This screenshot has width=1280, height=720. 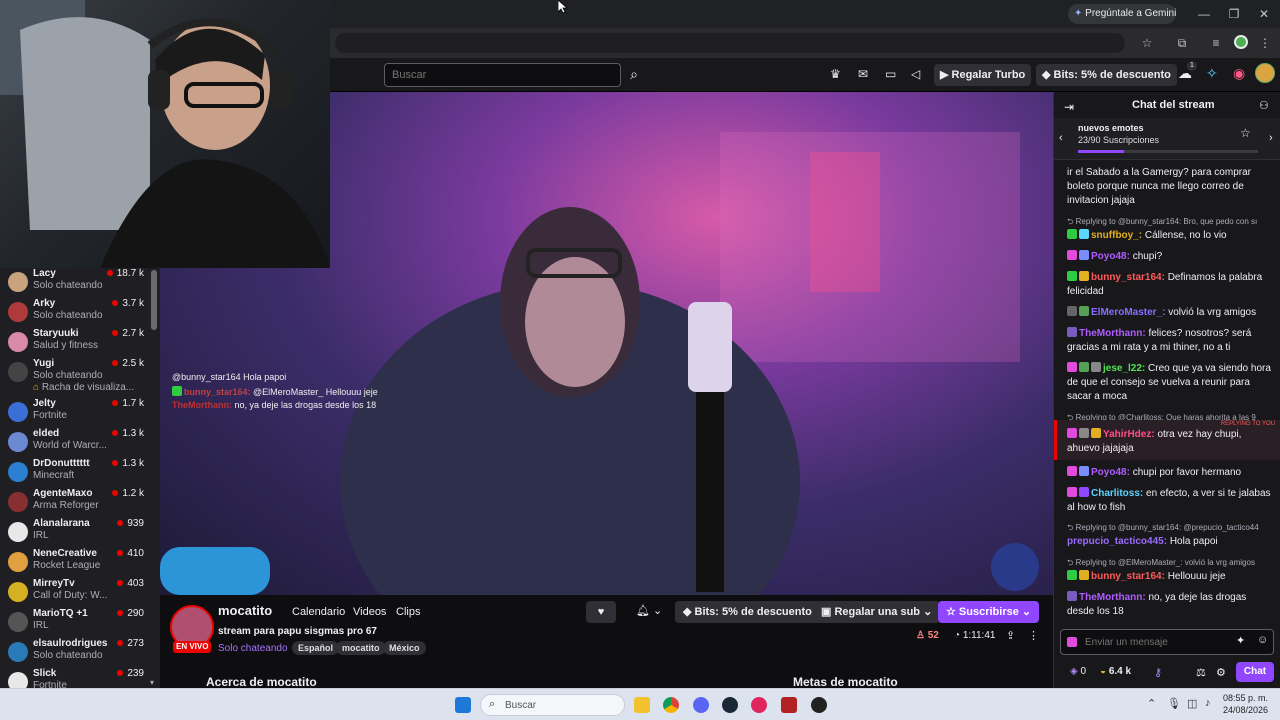 What do you see at coordinates (1265, 43) in the screenshot?
I see `browser-menu-icon: ⋮` at bounding box center [1265, 43].